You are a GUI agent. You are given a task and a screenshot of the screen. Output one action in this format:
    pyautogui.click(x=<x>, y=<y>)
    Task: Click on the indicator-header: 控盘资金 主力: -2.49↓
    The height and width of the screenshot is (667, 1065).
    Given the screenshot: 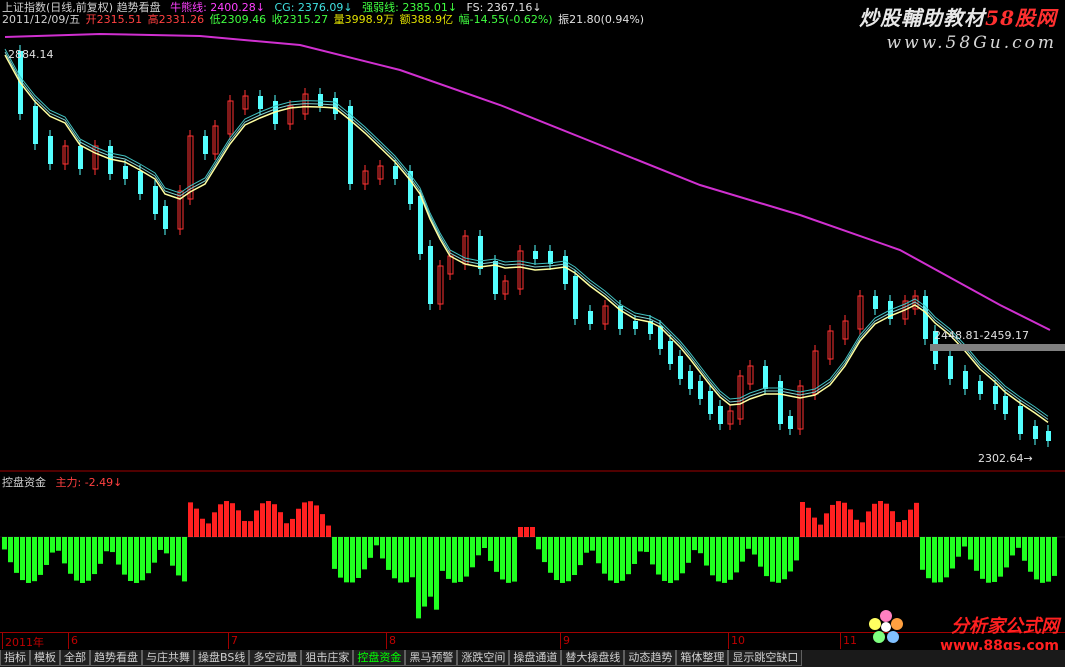 What is the action you would take?
    pyautogui.click(x=65, y=482)
    